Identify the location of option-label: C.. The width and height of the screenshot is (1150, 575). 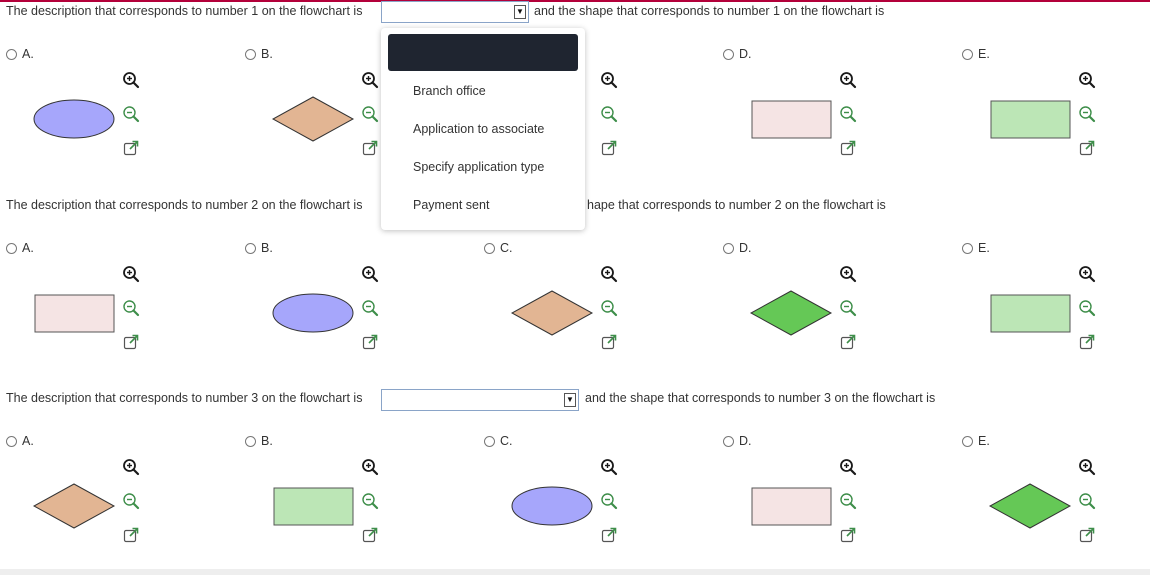
(506, 248).